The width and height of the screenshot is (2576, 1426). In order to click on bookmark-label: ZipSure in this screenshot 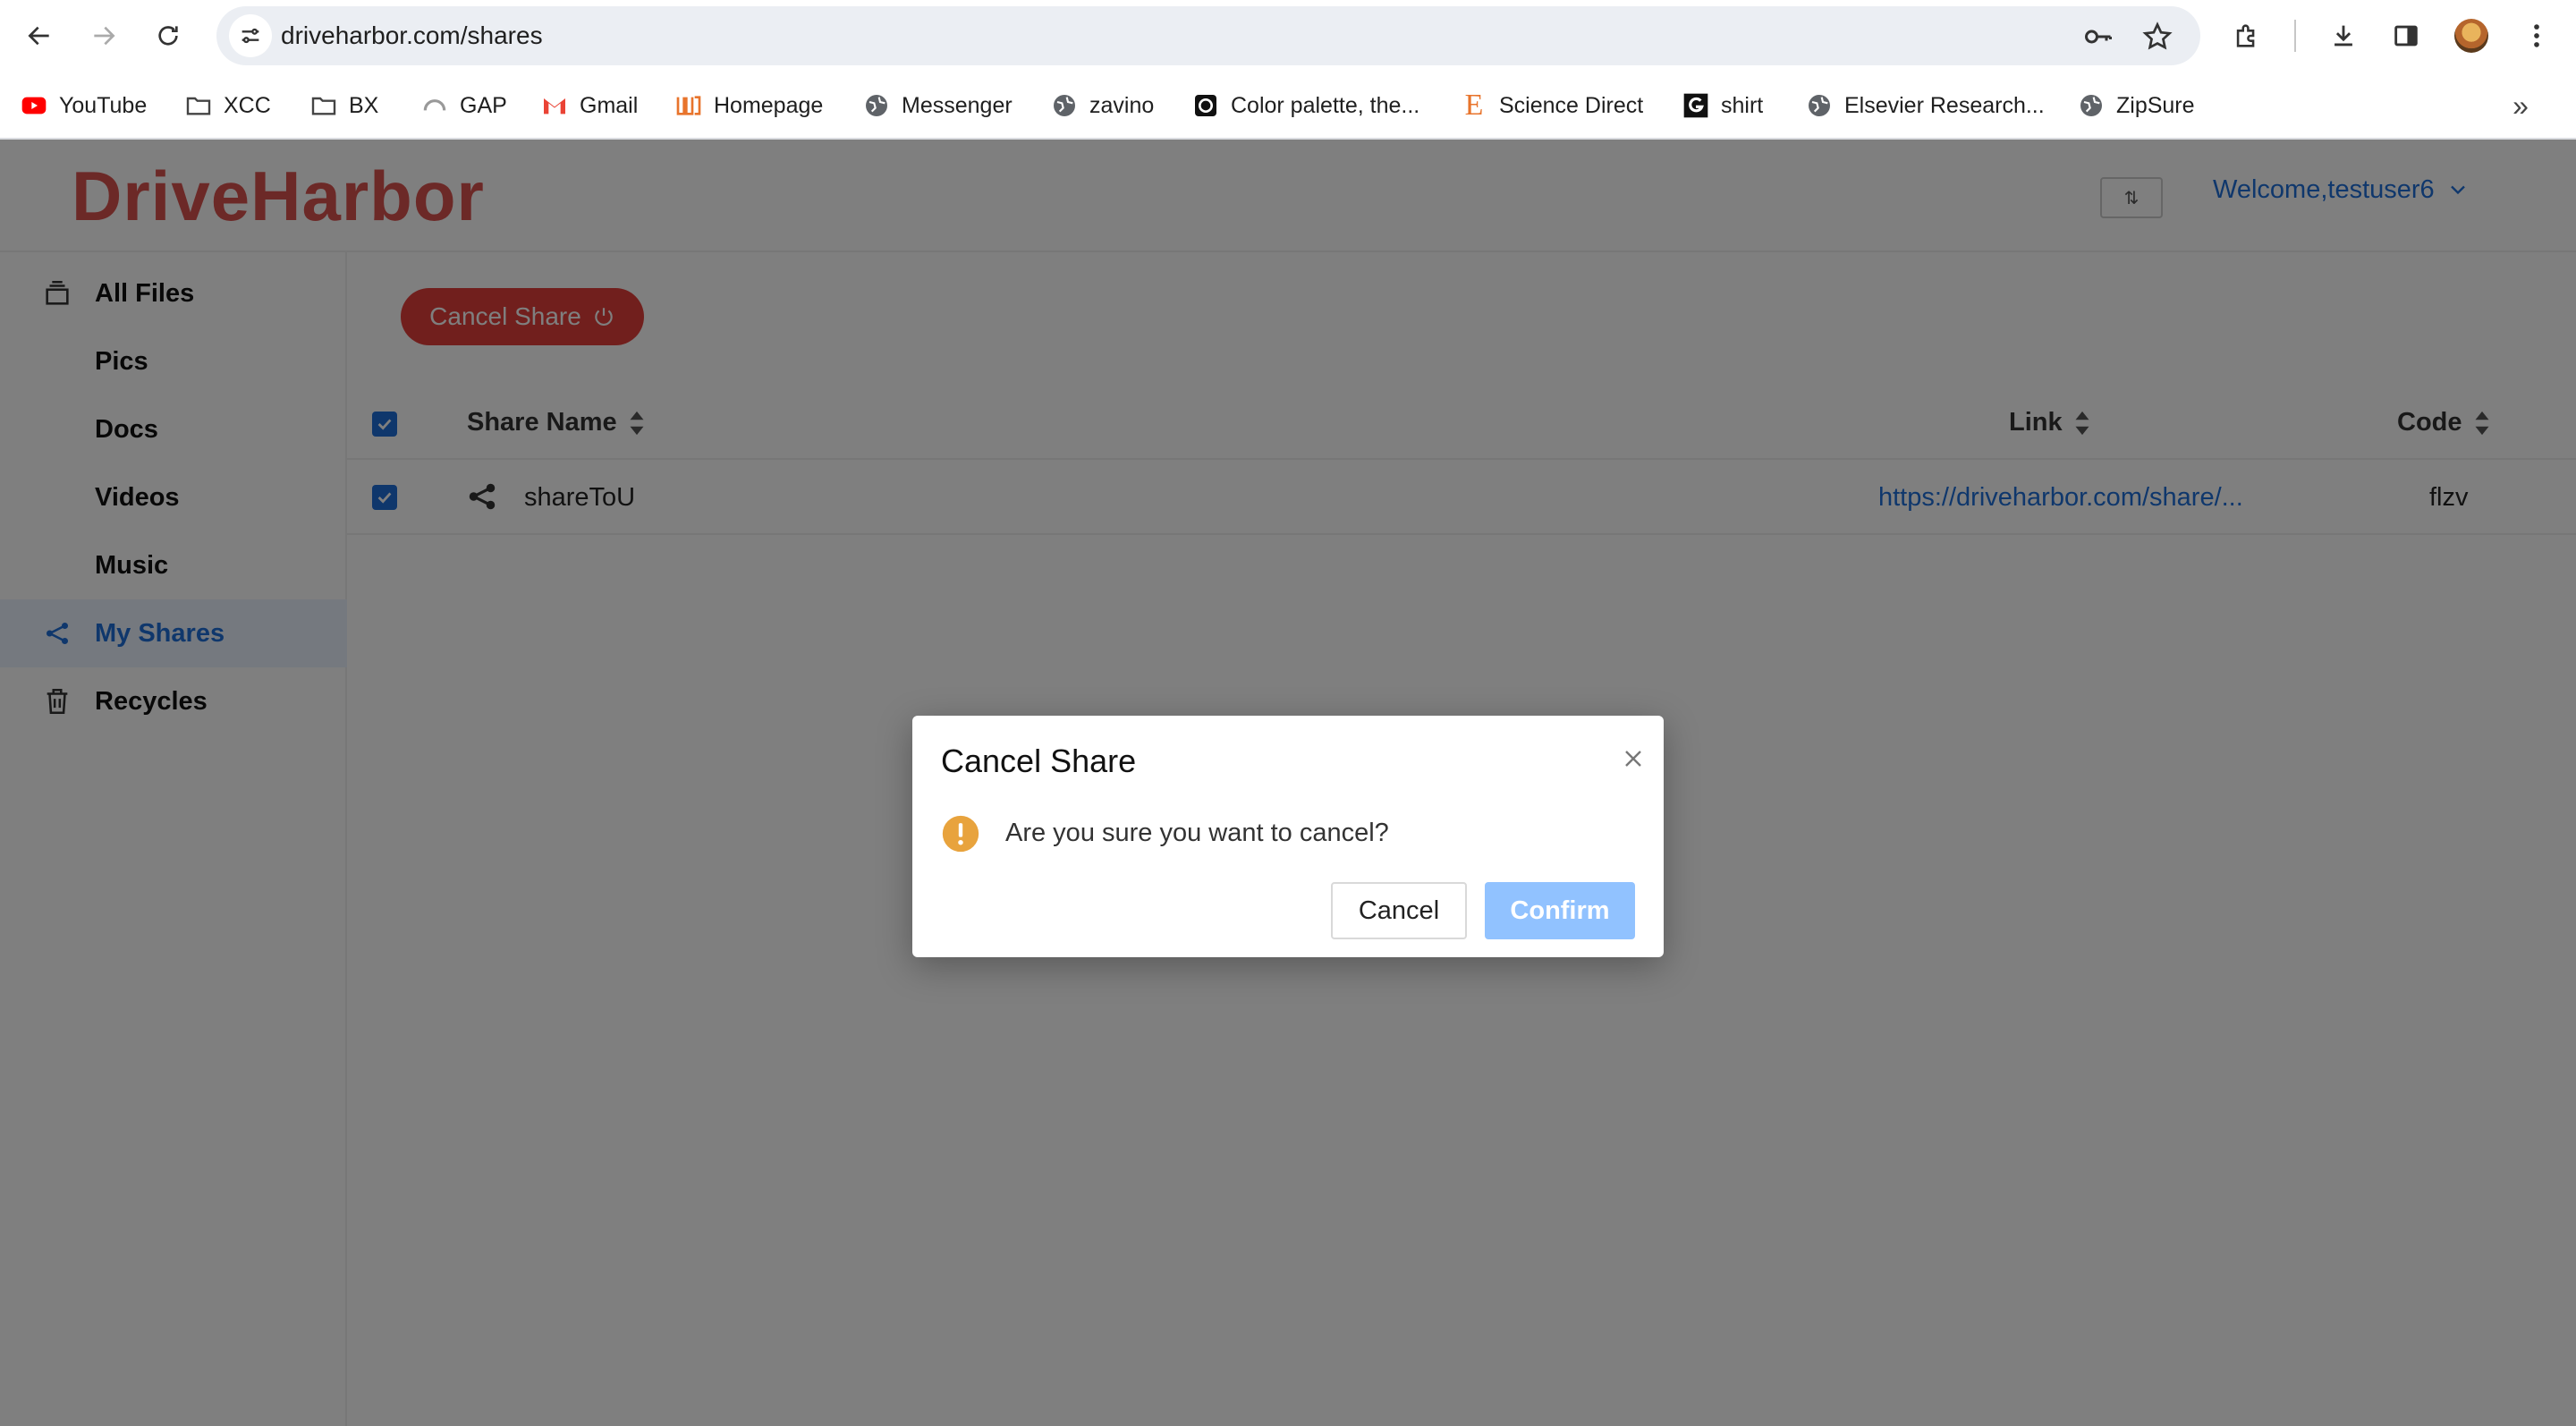, I will do `click(2155, 105)`.